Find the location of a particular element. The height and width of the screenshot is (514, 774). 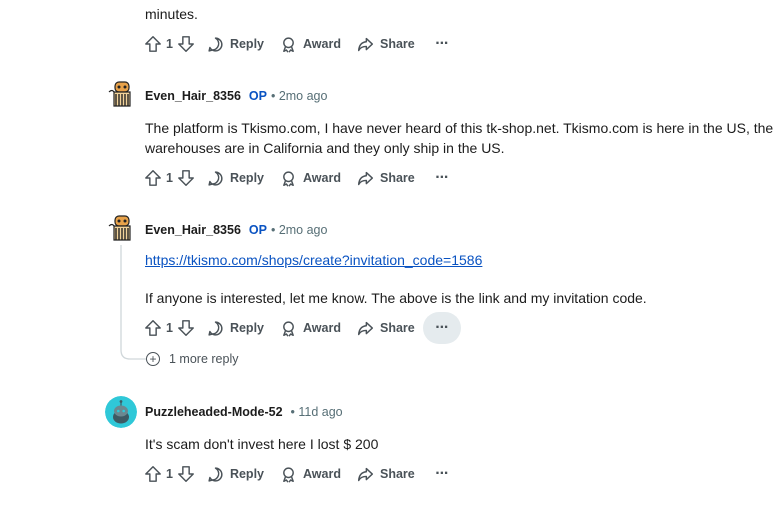

comment-body: It's scam don't invest here I lost $ 200 is located at coordinates (262, 444).